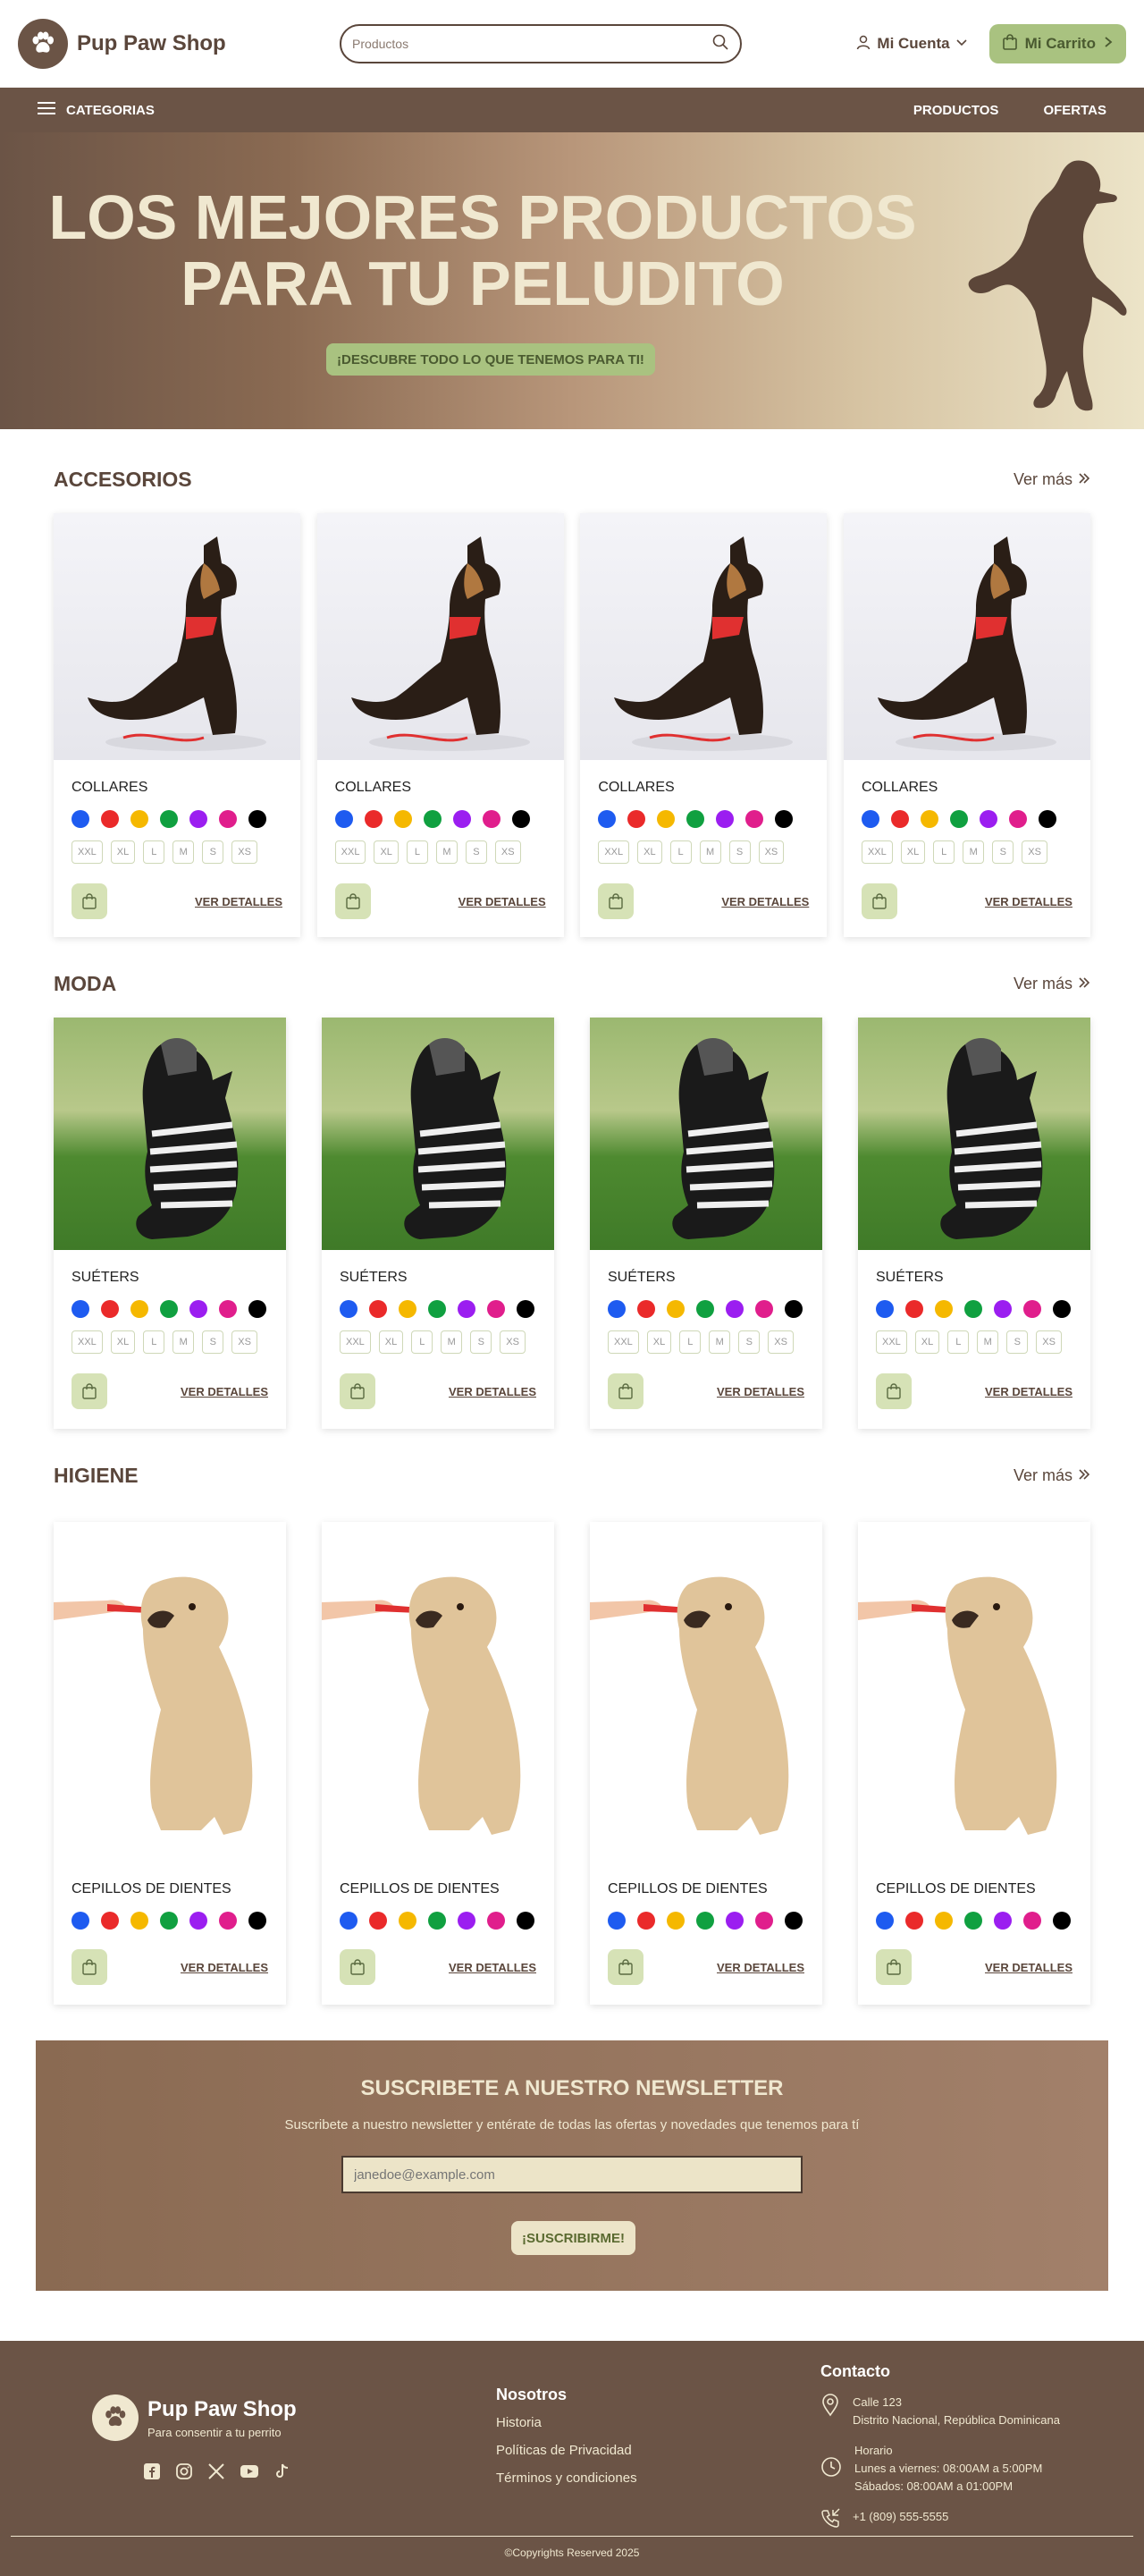  Describe the element at coordinates (567, 2478) in the screenshot. I see `footer-link-terms: Términos y condiciones` at that location.